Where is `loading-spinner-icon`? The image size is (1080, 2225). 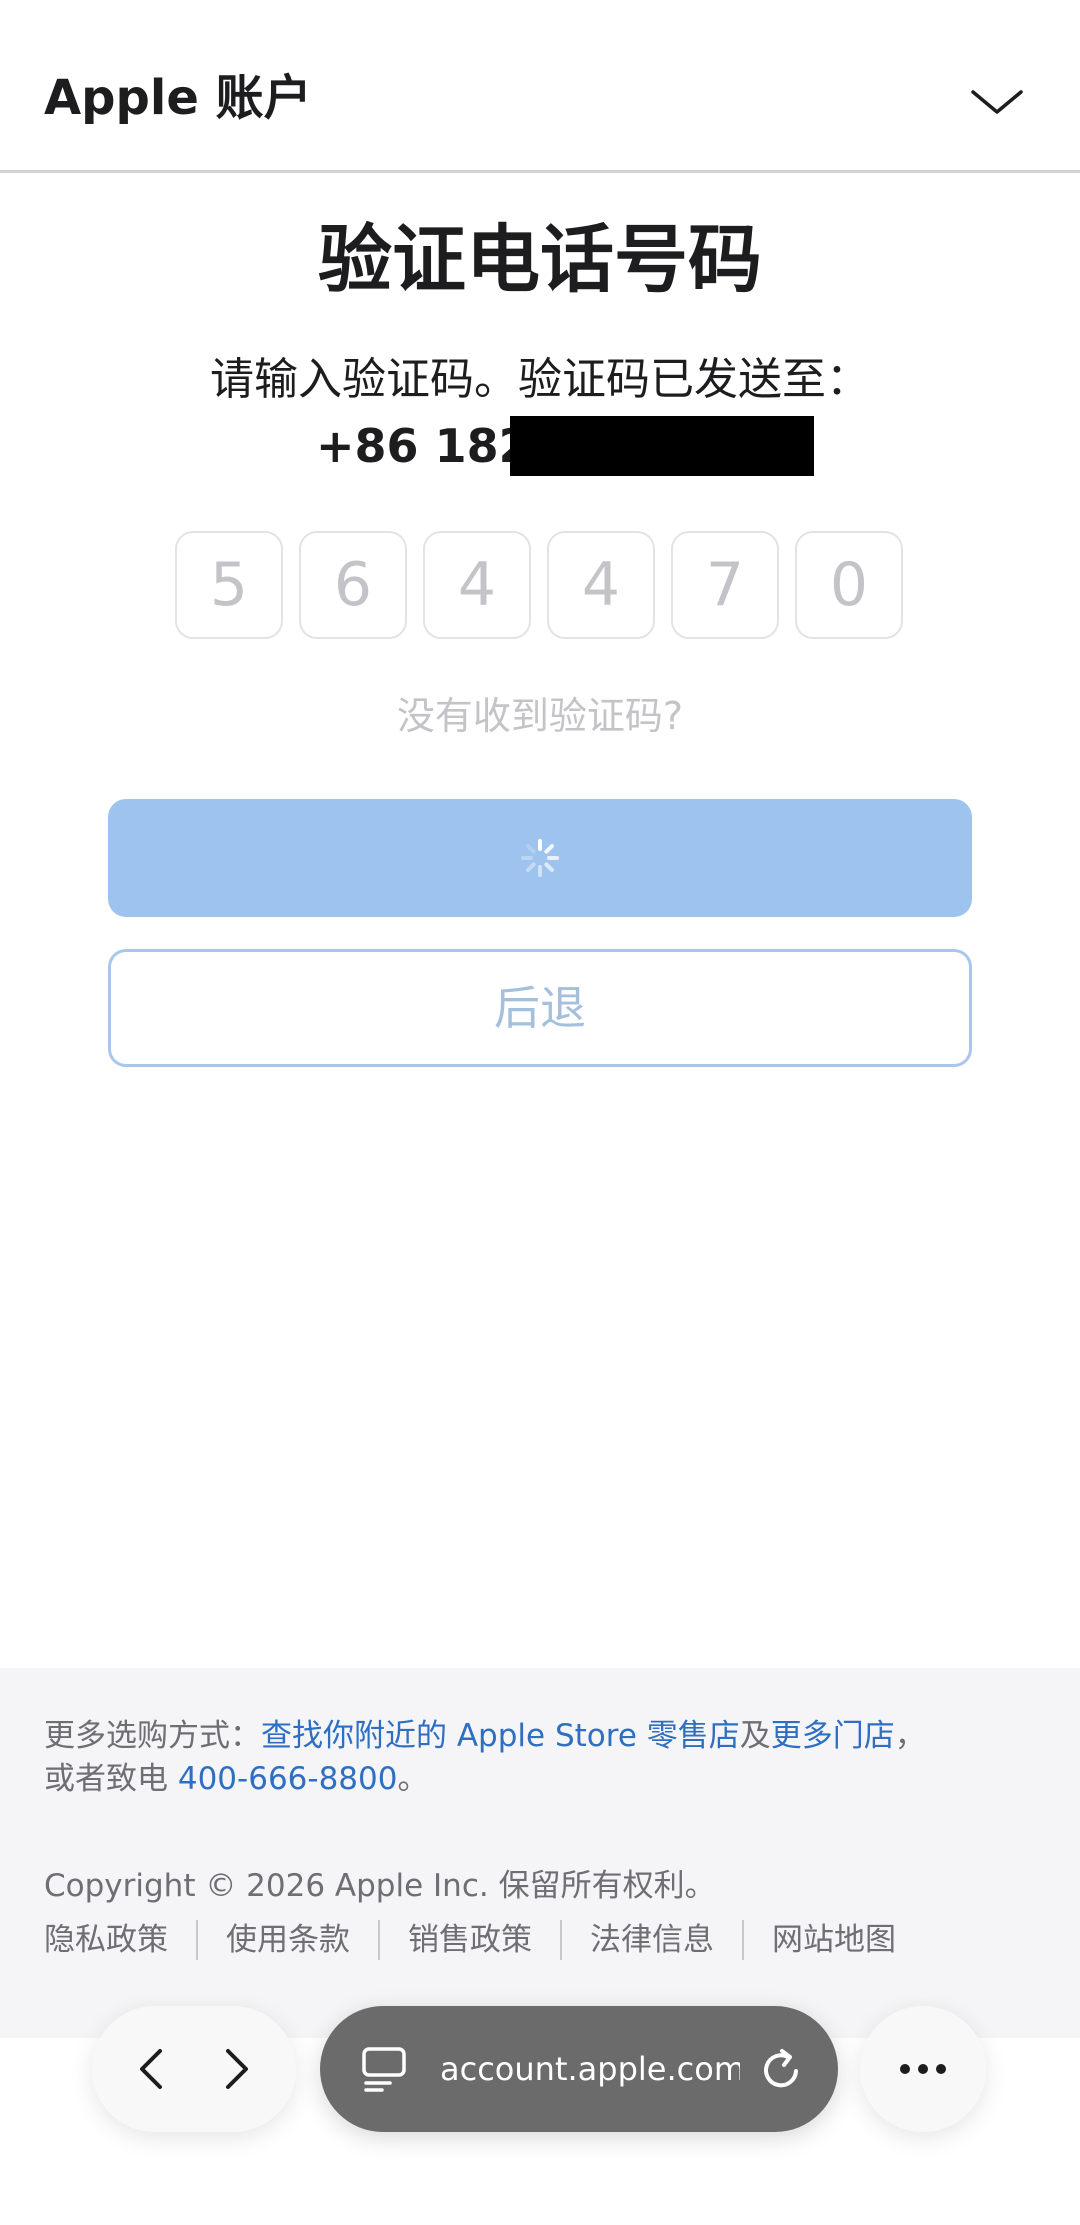
loading-spinner-icon is located at coordinates (540, 858).